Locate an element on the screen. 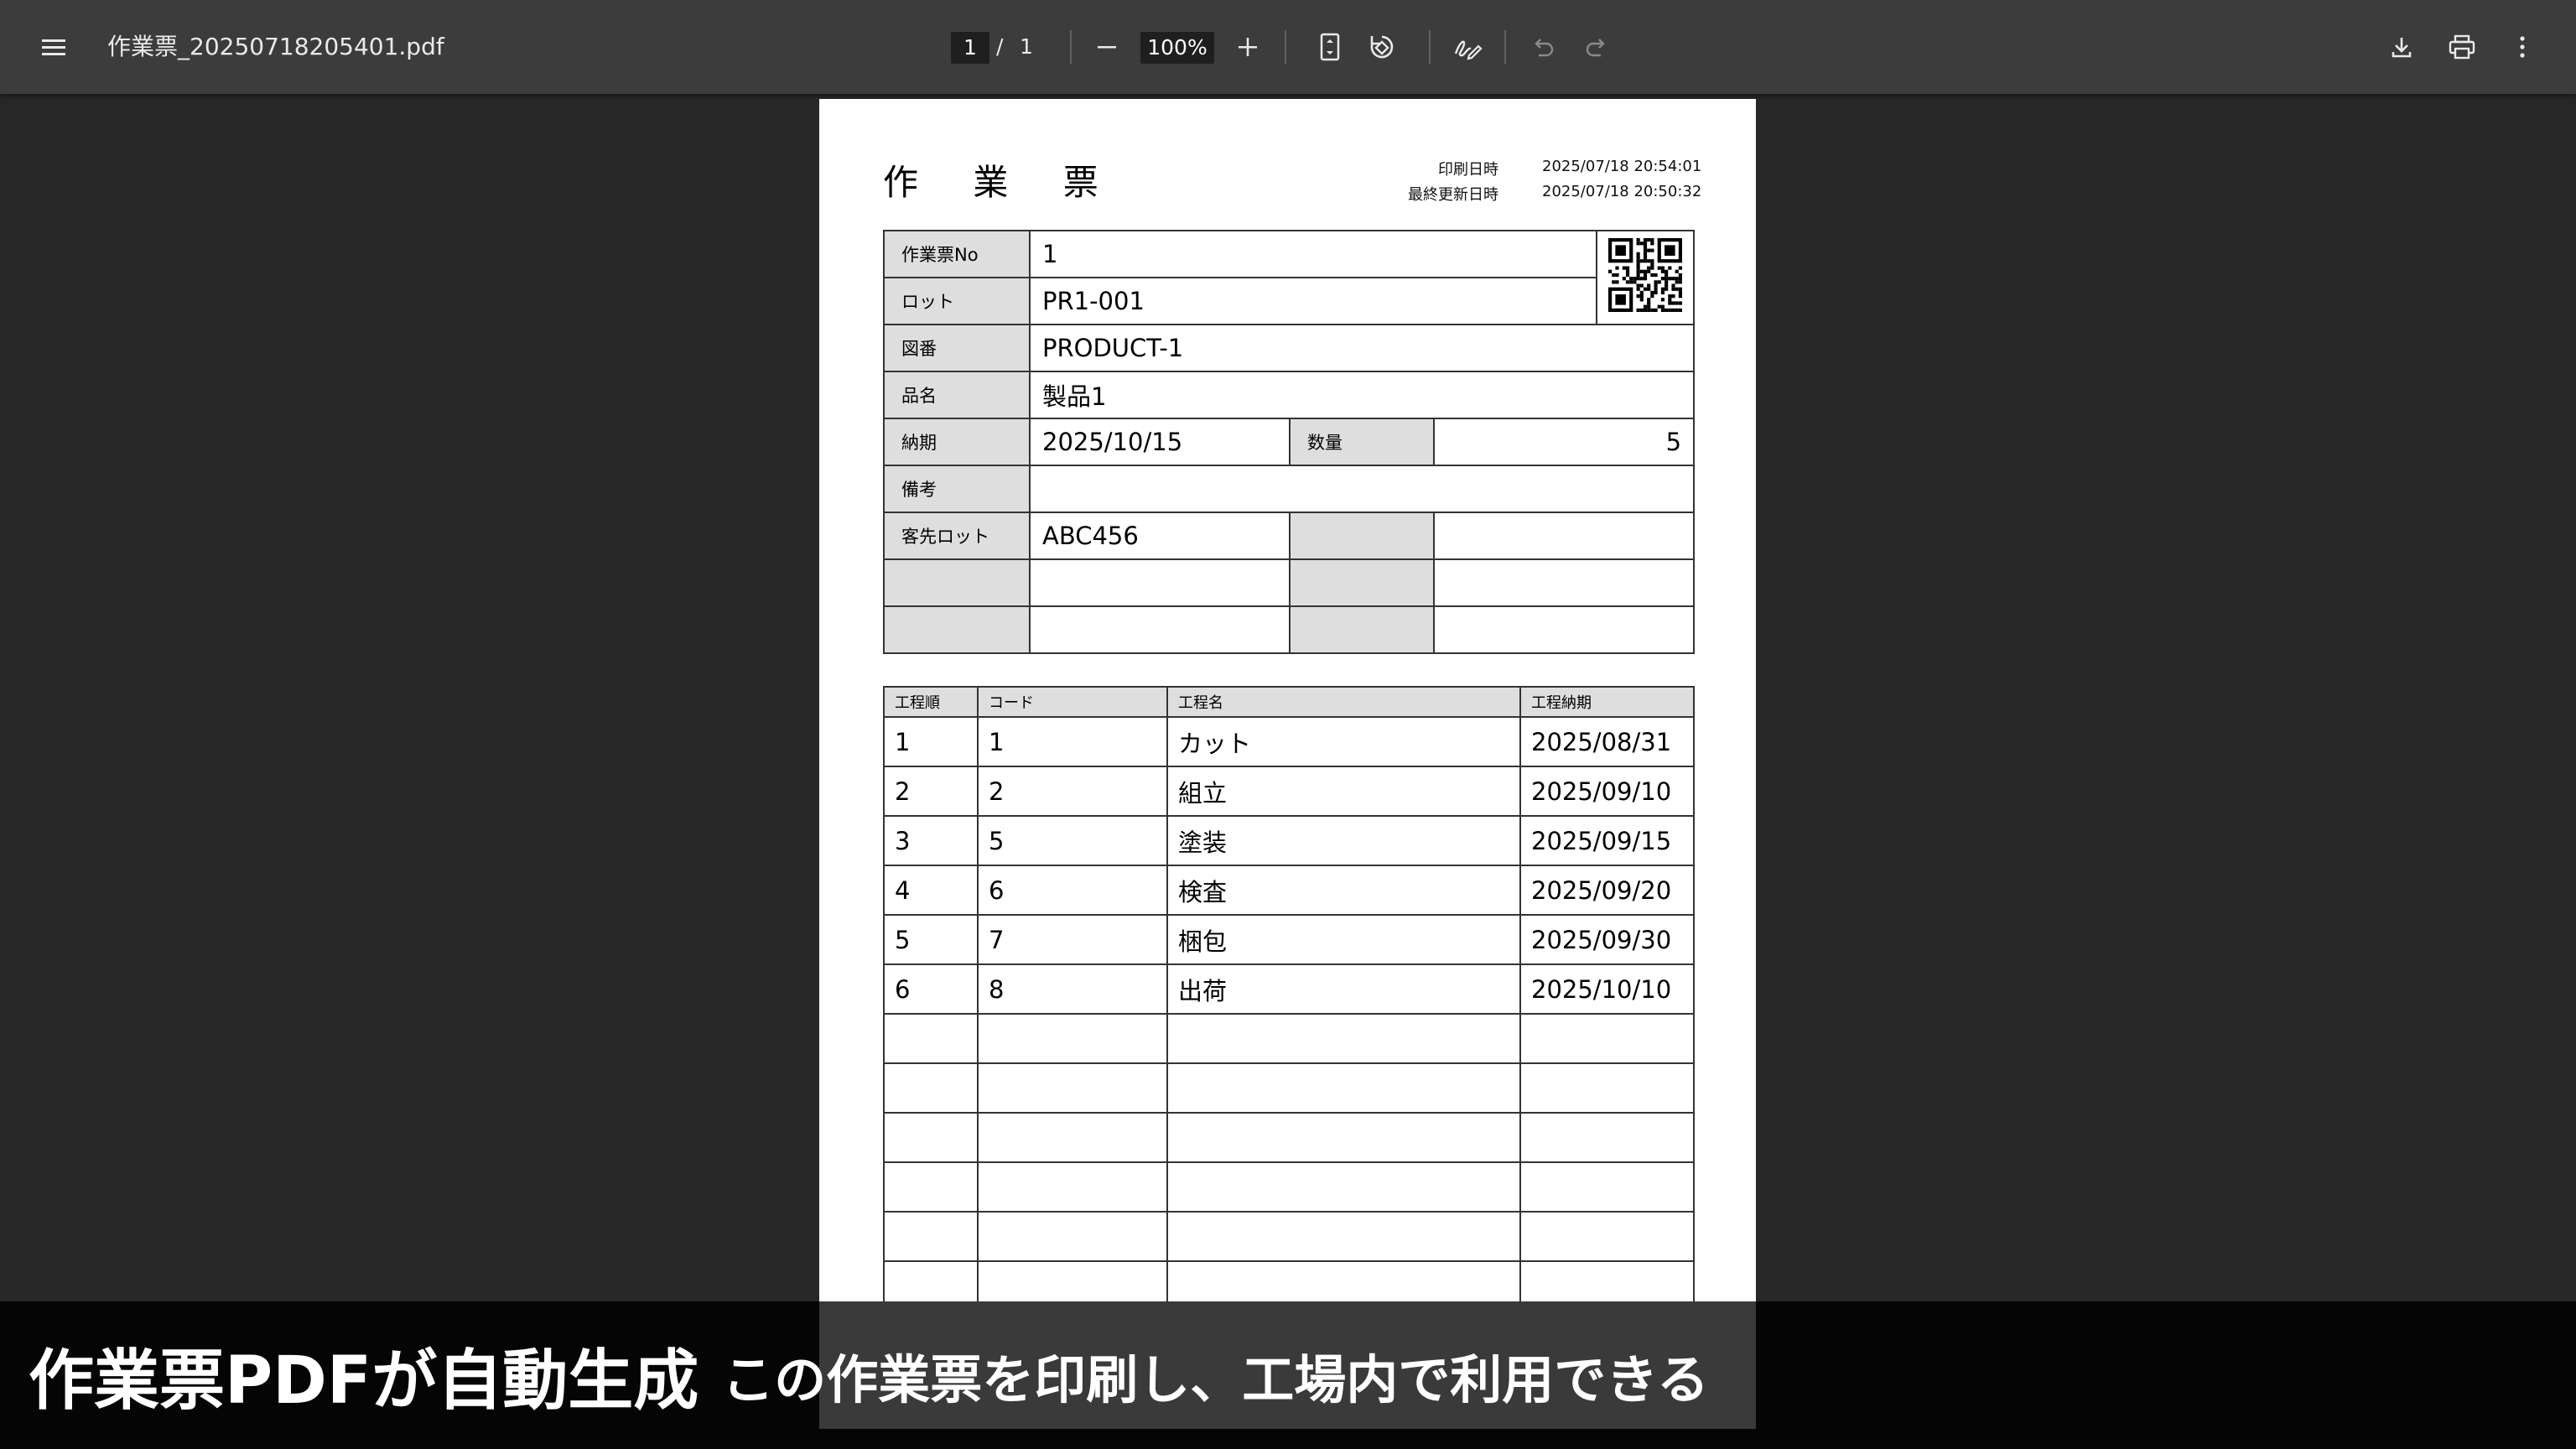  minus-icon is located at coordinates (1107, 47).